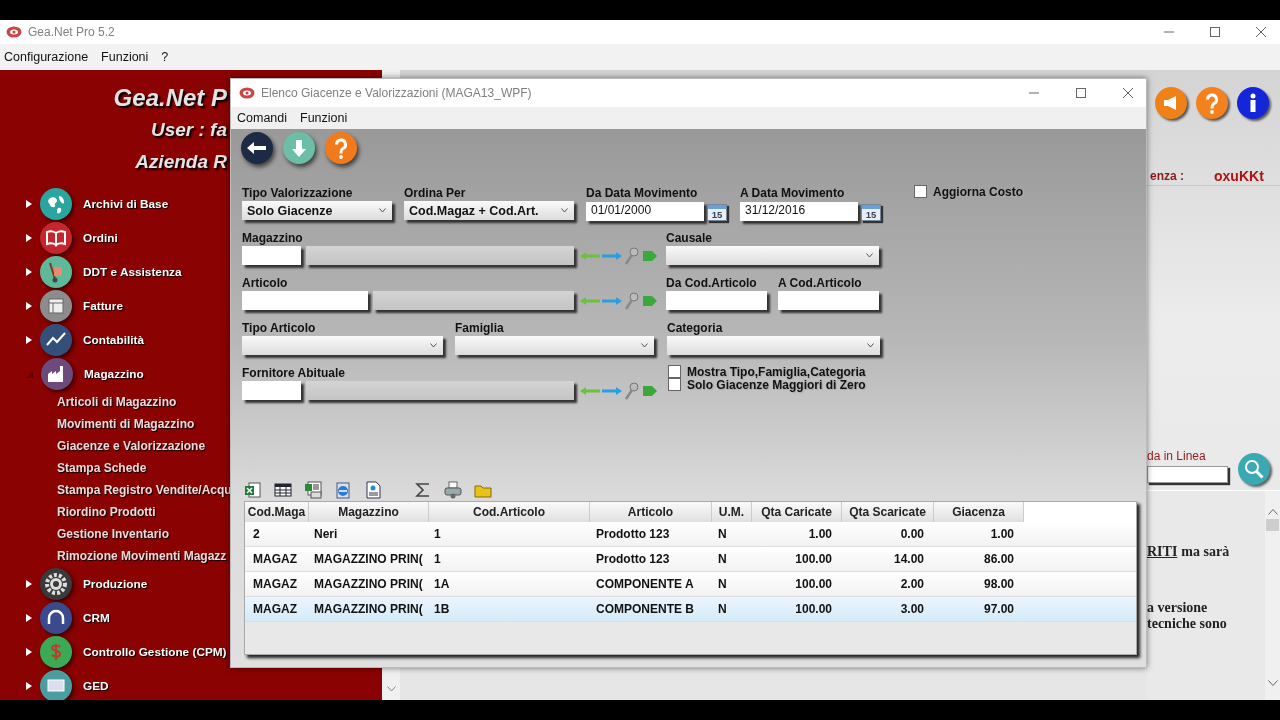 The width and height of the screenshot is (1280, 720). Describe the element at coordinates (96, 686) in the screenshot. I see `sidebar-item: GED` at that location.